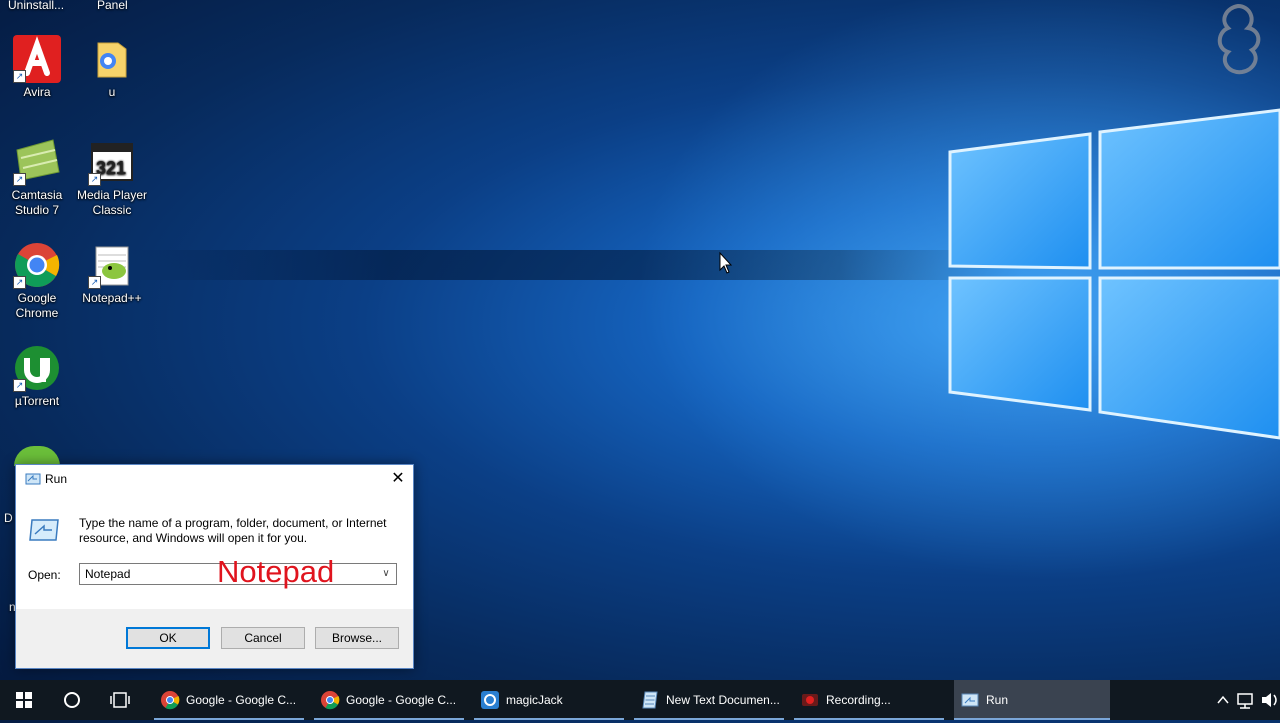 The image size is (1280, 723). What do you see at coordinates (1239, 39) in the screenshot?
I see `dragon-watermark-icon` at bounding box center [1239, 39].